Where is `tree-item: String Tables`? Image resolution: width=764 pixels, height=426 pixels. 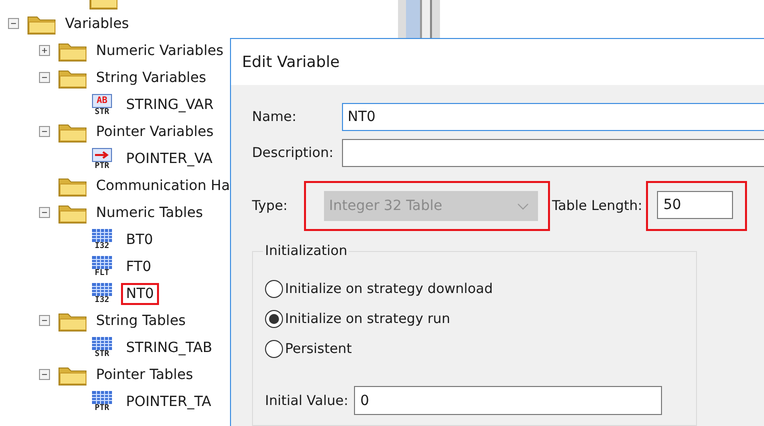 tree-item: String Tables is located at coordinates (141, 321).